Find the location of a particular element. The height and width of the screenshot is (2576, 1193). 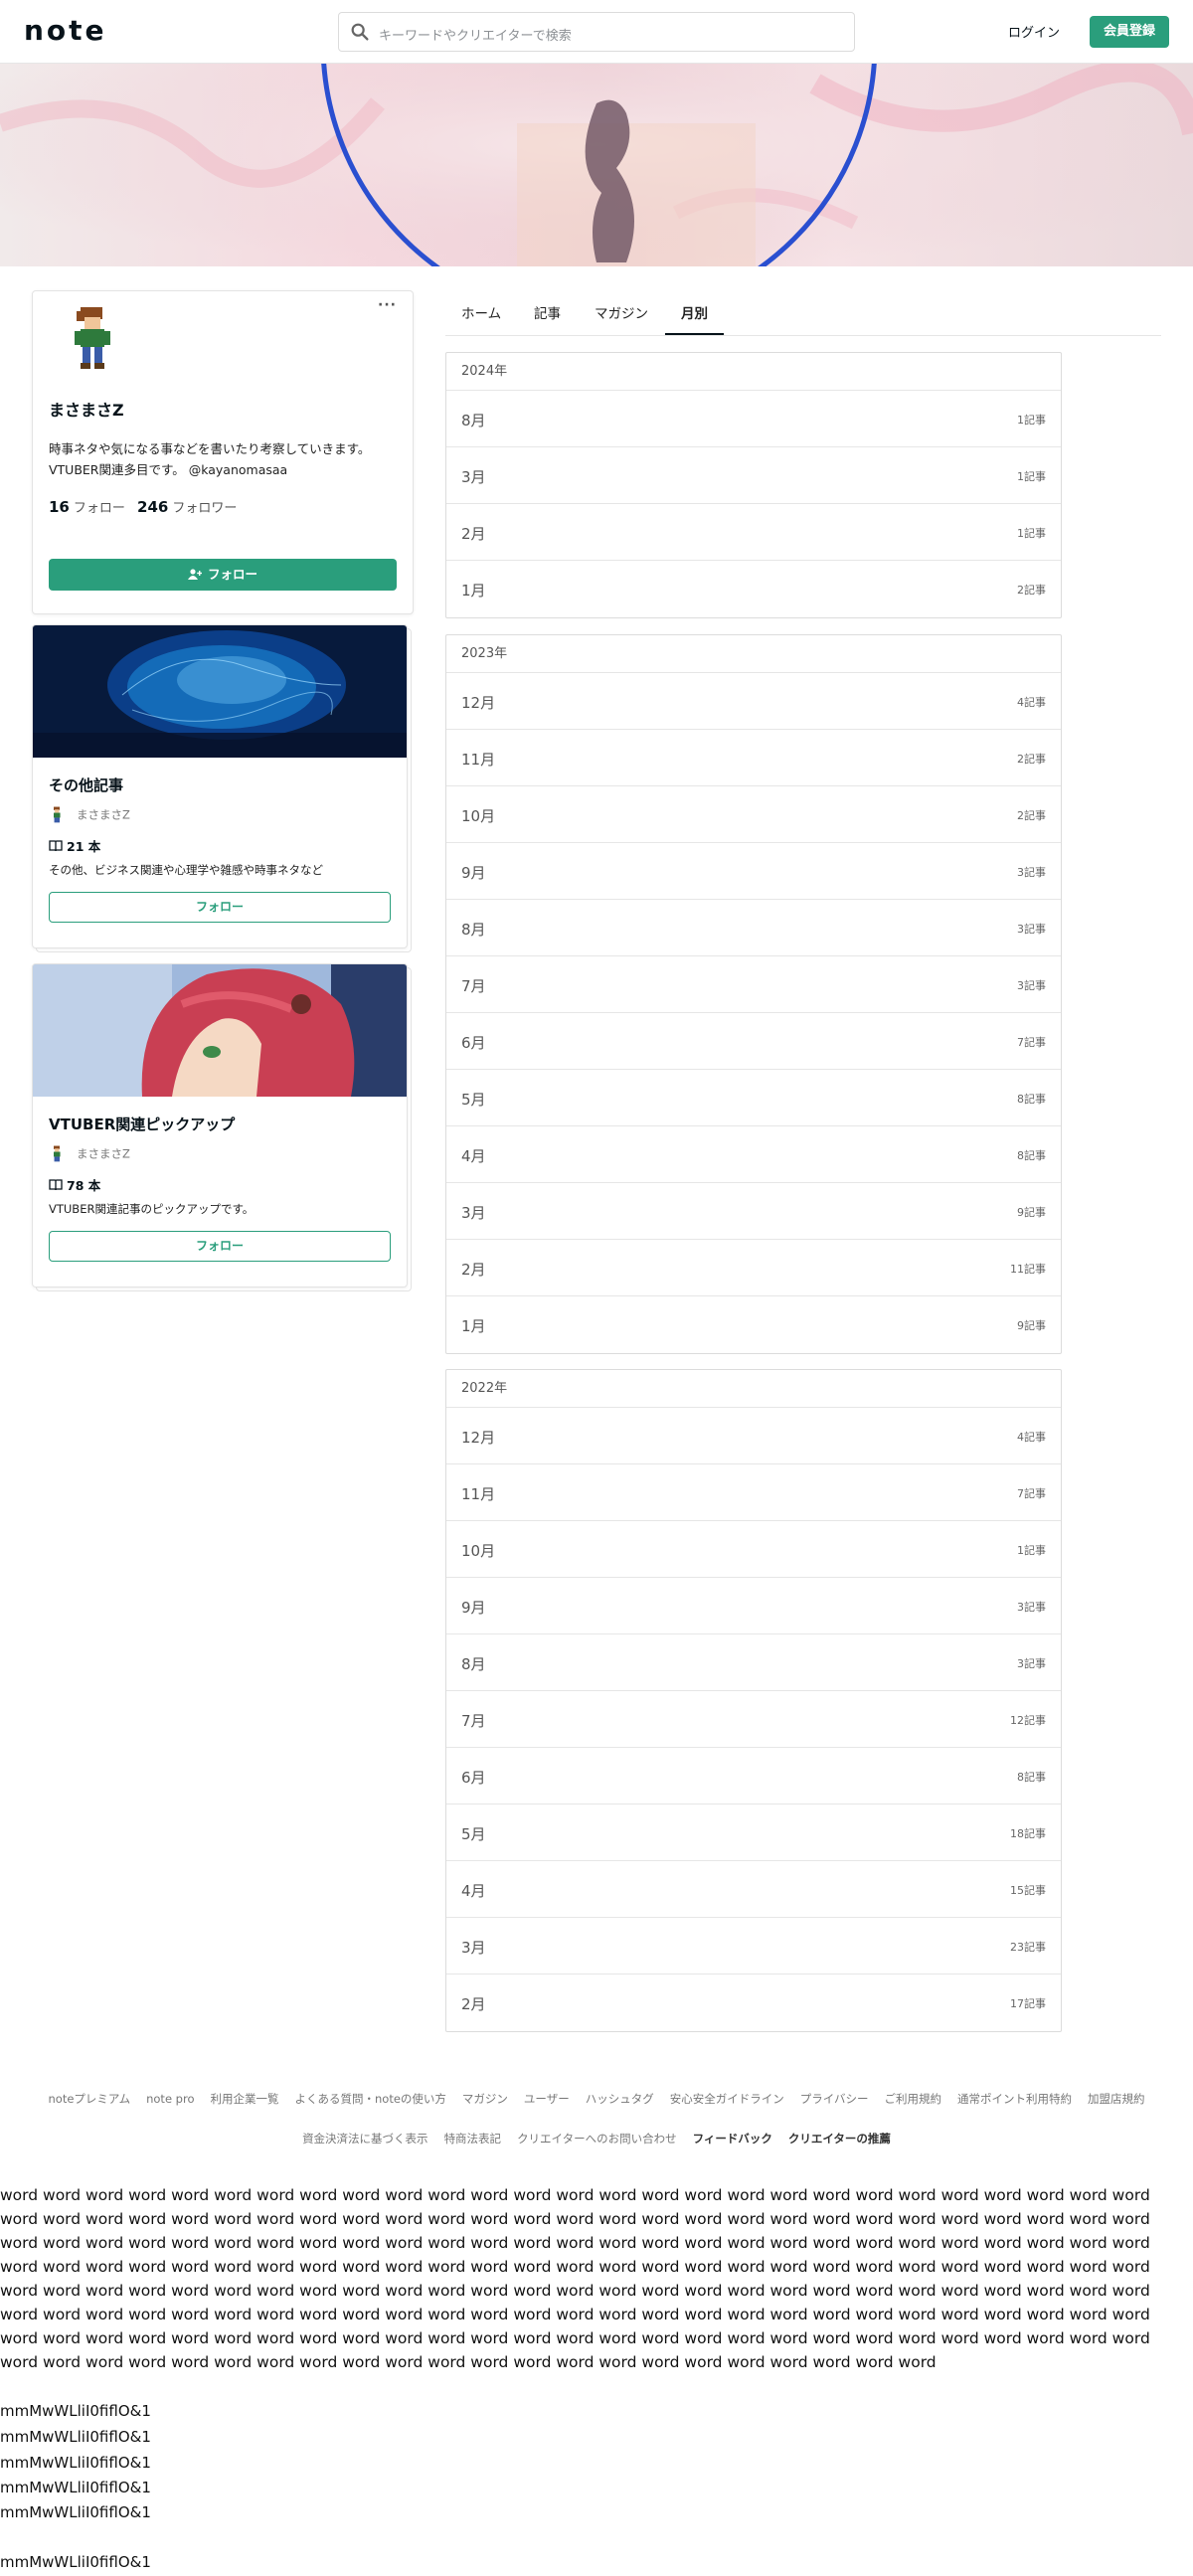

tab-home: ホーム is located at coordinates (481, 317).